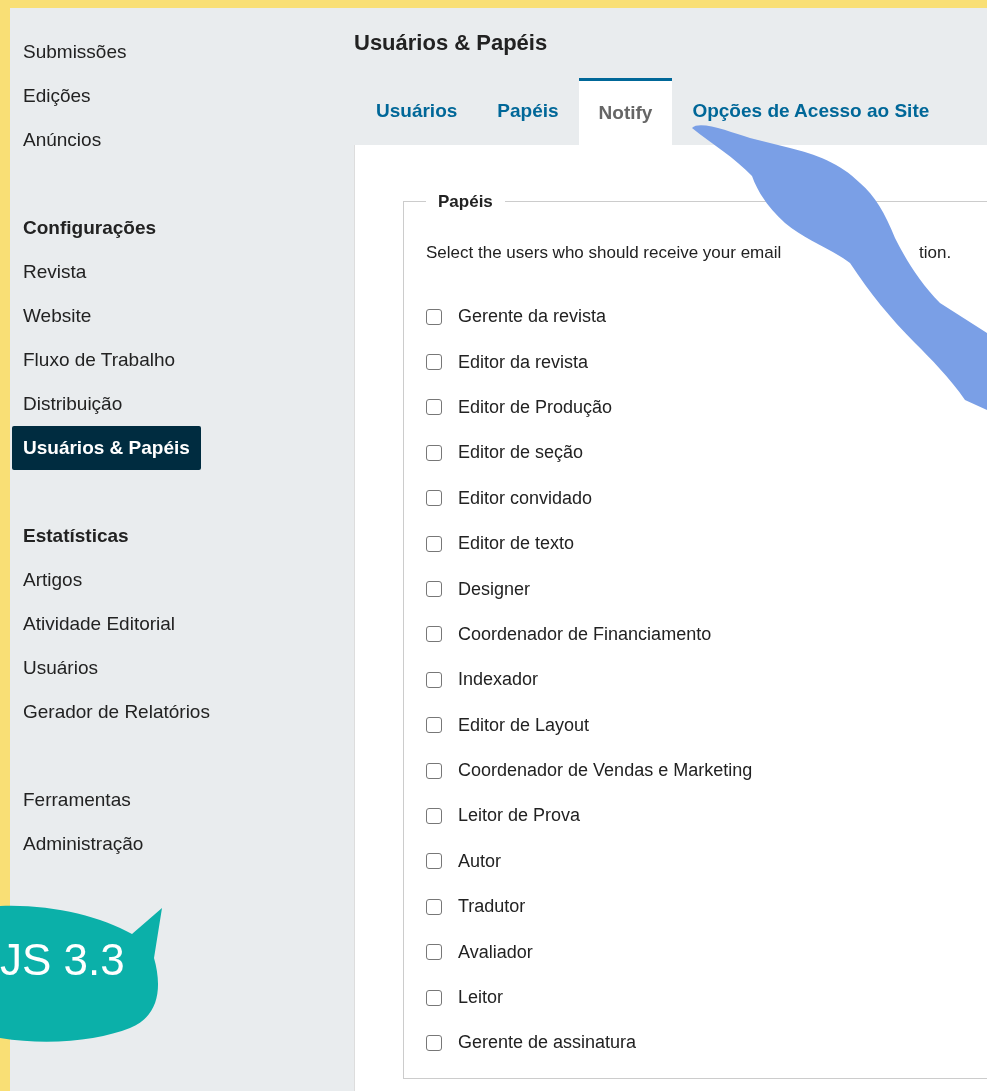  I want to click on tab: Notify, so click(625, 111).